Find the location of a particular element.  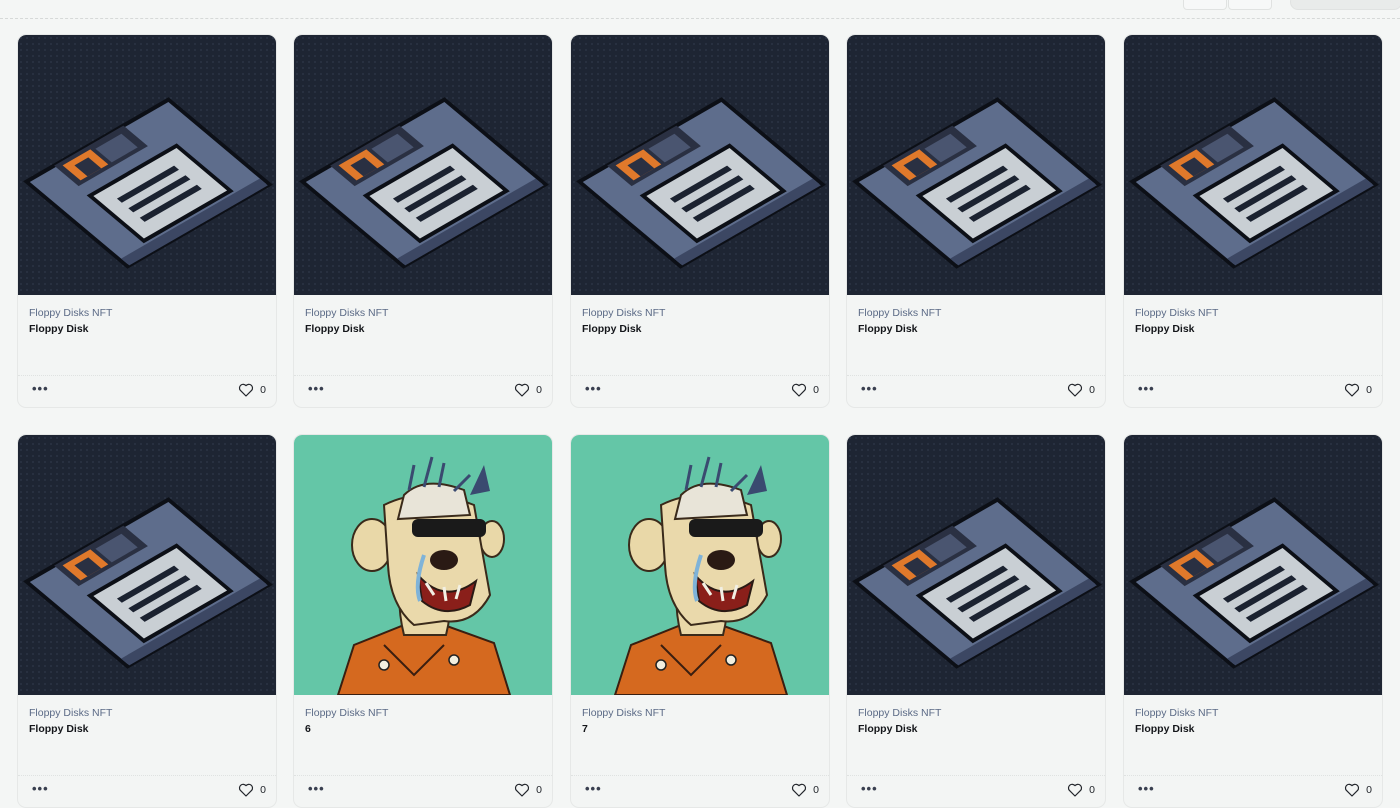

nft-card: Floppy Disks NFT 7 ••• 0 is located at coordinates (700, 621).